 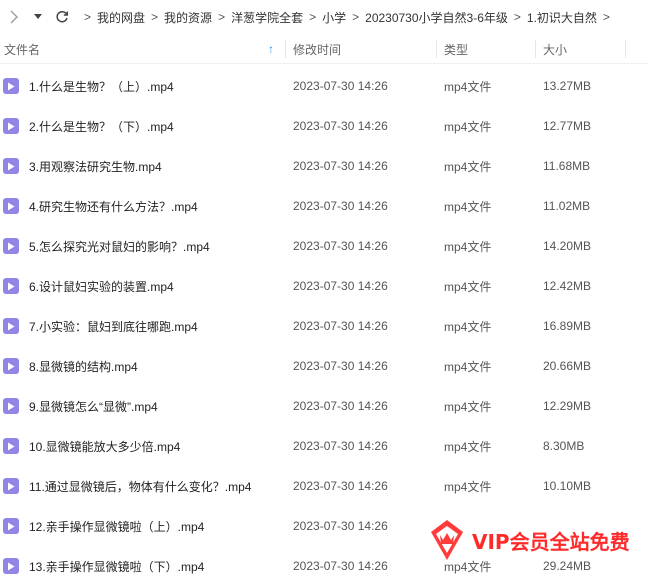 What do you see at coordinates (140, 486) in the screenshot?
I see `file-name: 11.通过显微镜后，物体有什么变化？.mp4` at bounding box center [140, 486].